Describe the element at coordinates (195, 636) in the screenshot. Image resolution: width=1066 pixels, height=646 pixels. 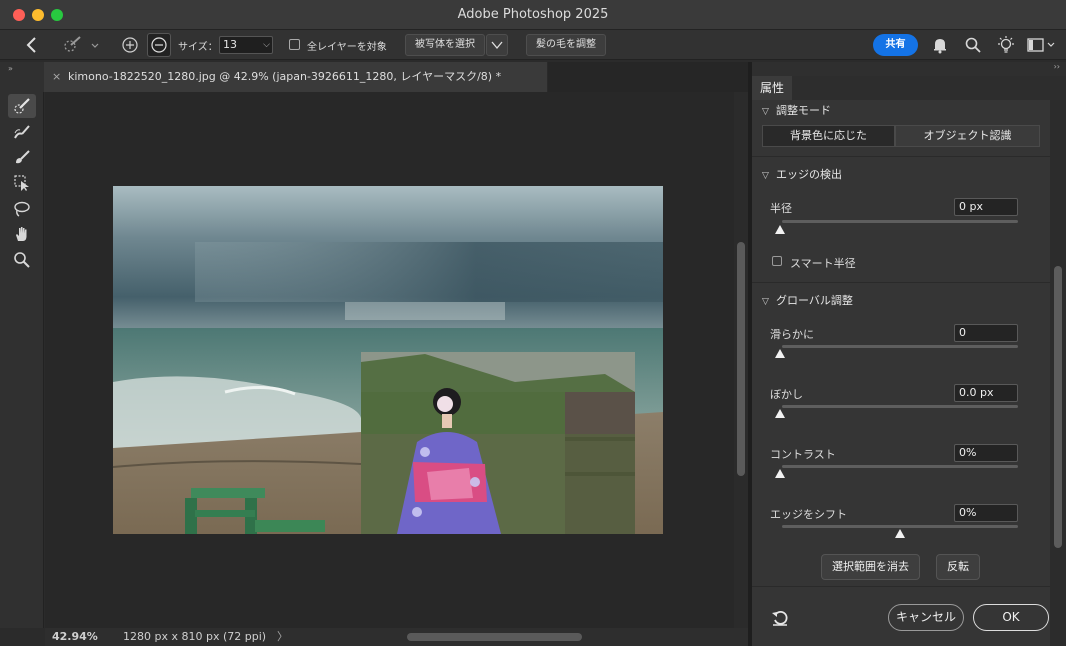
I see `document-dimensions: 1280 px x 810 px (72 ppi)` at that location.